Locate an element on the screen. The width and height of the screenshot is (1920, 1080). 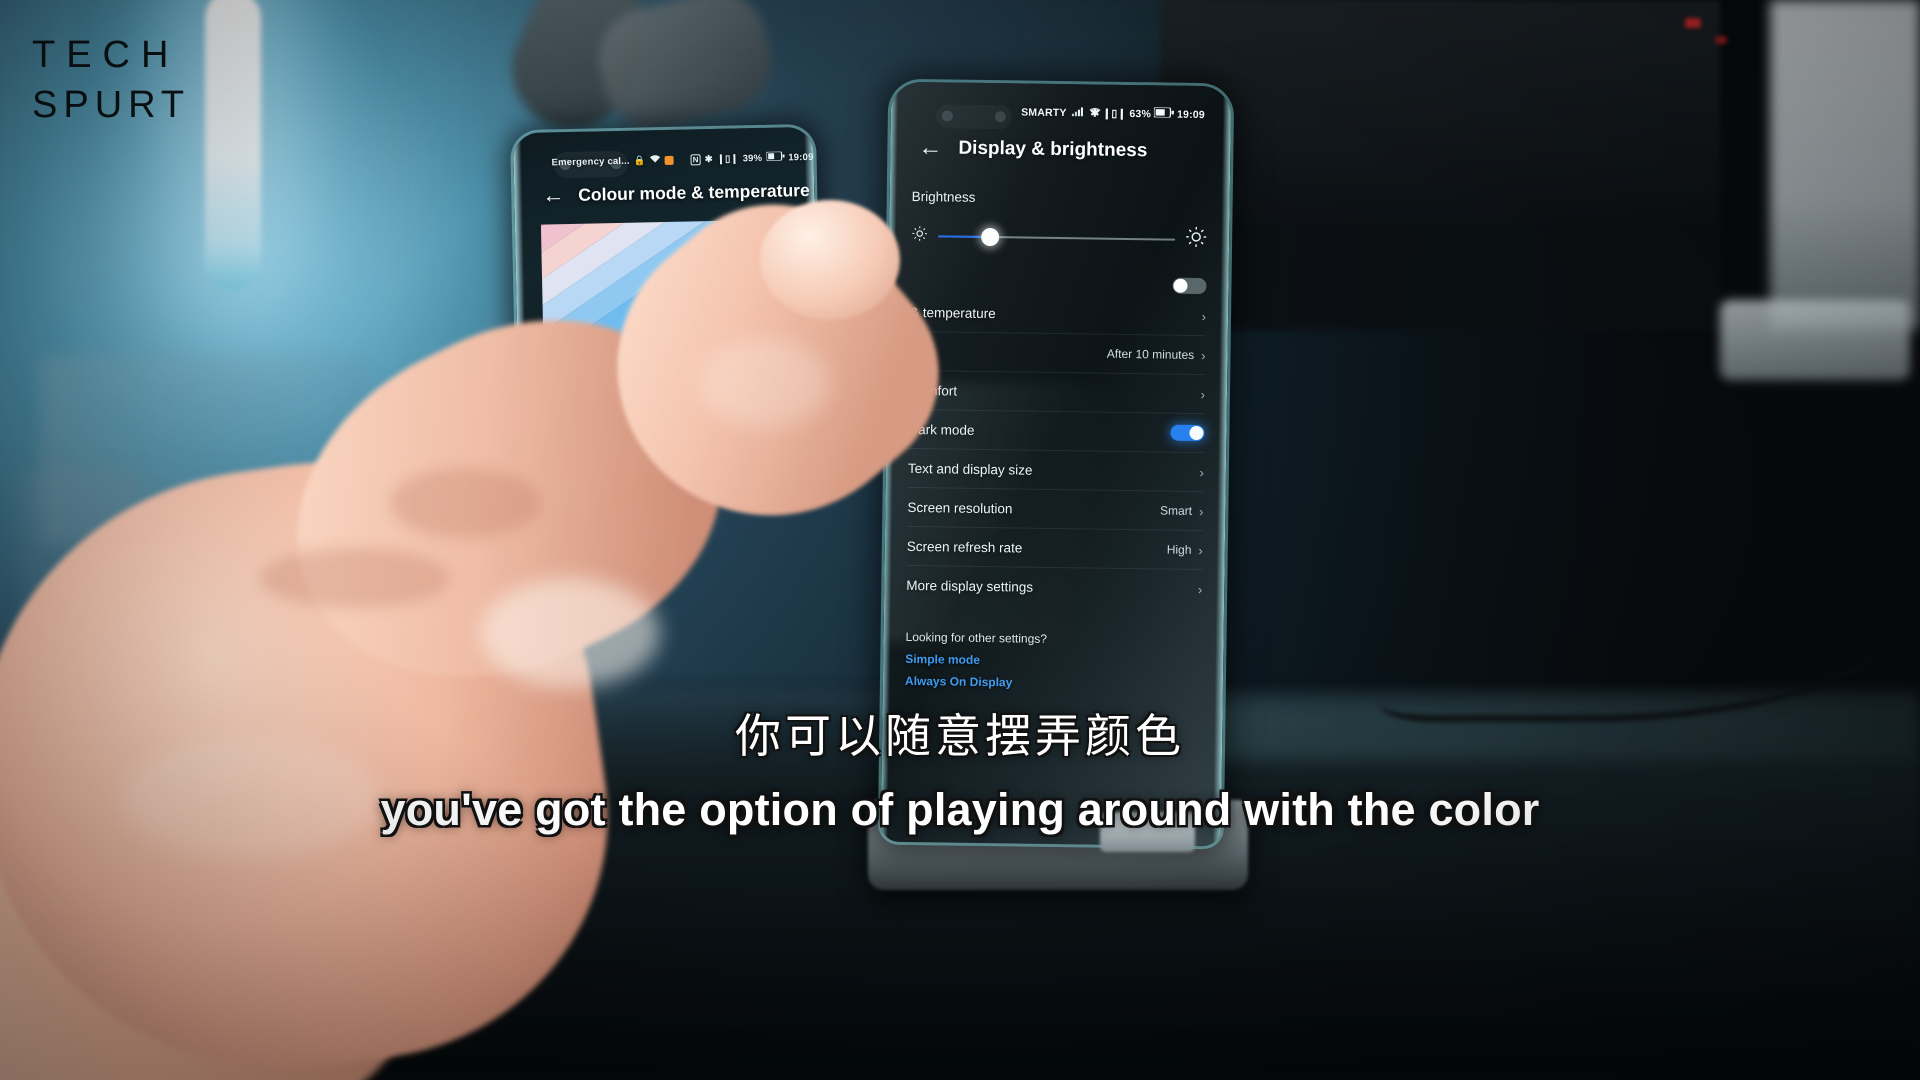
brightness-slider-track is located at coordinates (1057, 236).